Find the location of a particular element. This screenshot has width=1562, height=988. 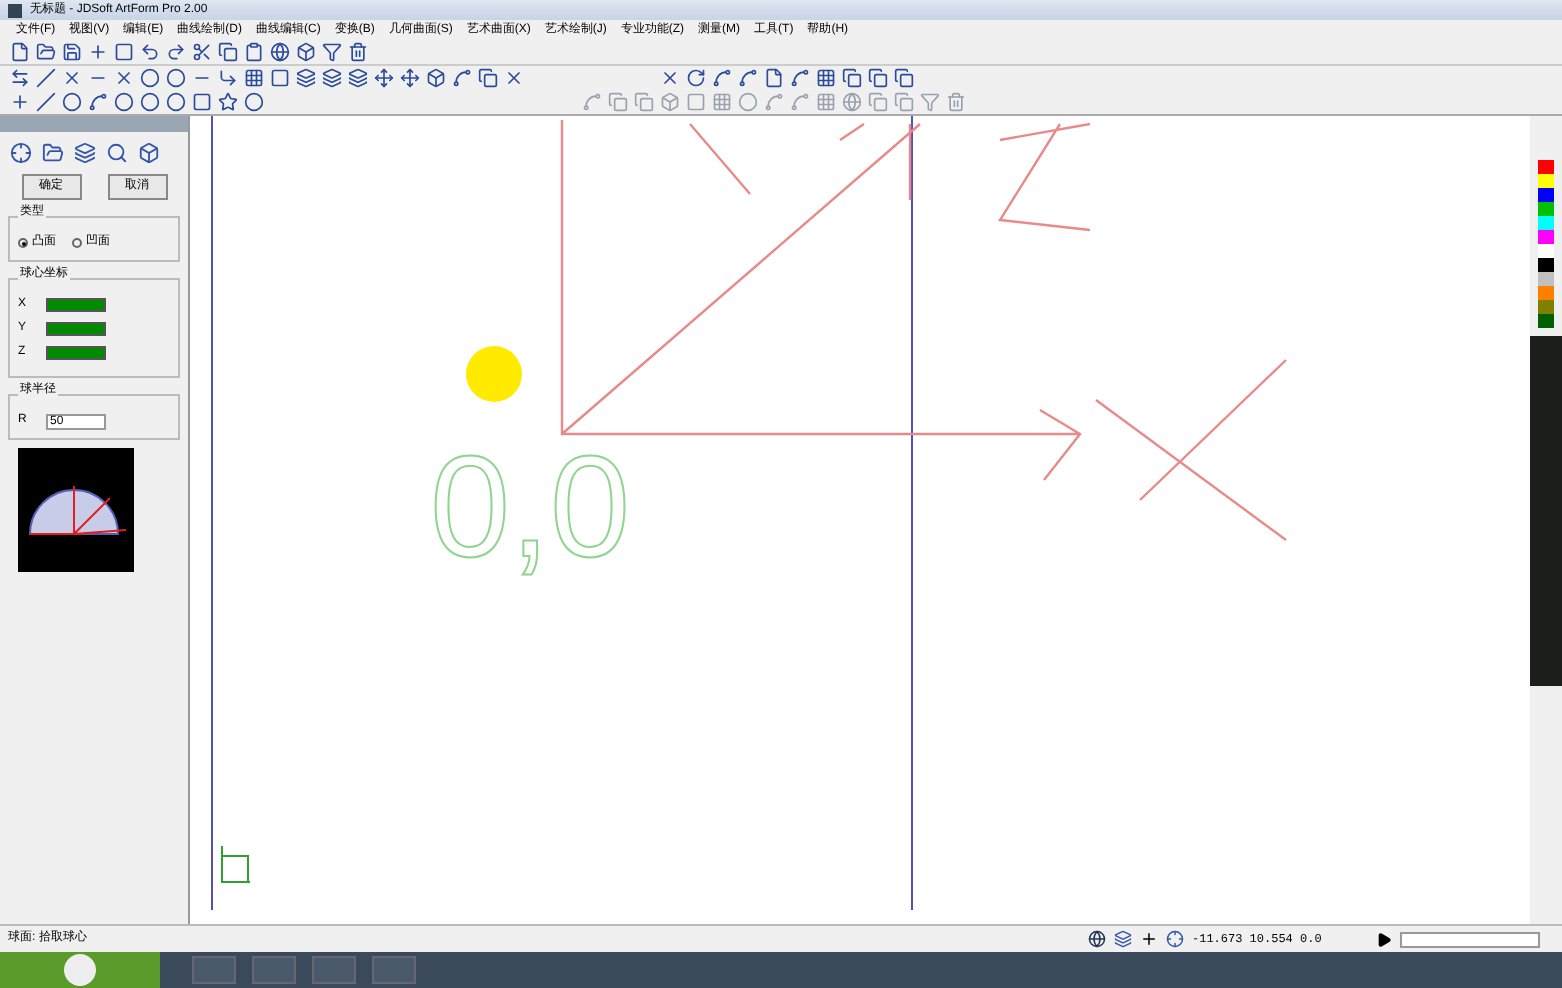

mini-axes-icon is located at coordinates (236, 864).